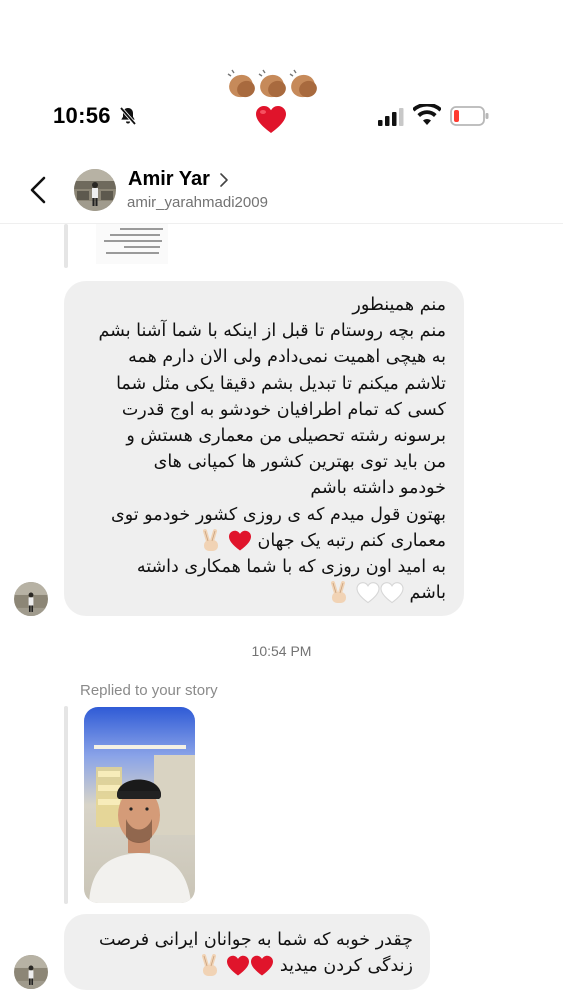 The height and width of the screenshot is (1000, 563). Describe the element at coordinates (346, 966) in the screenshot. I see `message-text: زندگی کردن میدید` at that location.